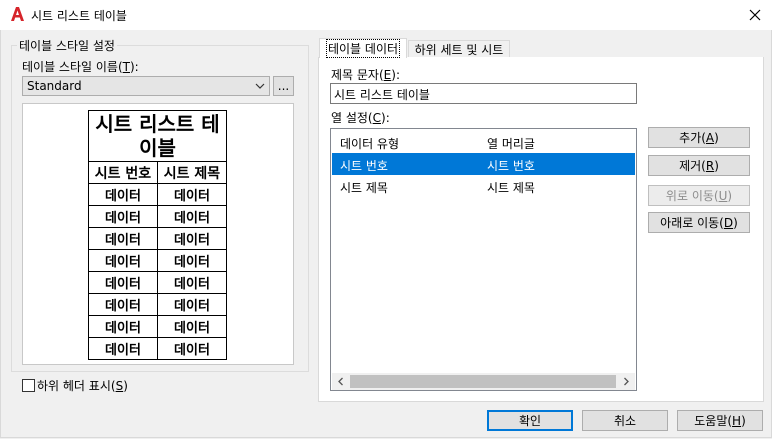  I want to click on title-text-label: 제목 문자(E):, so click(365, 75).